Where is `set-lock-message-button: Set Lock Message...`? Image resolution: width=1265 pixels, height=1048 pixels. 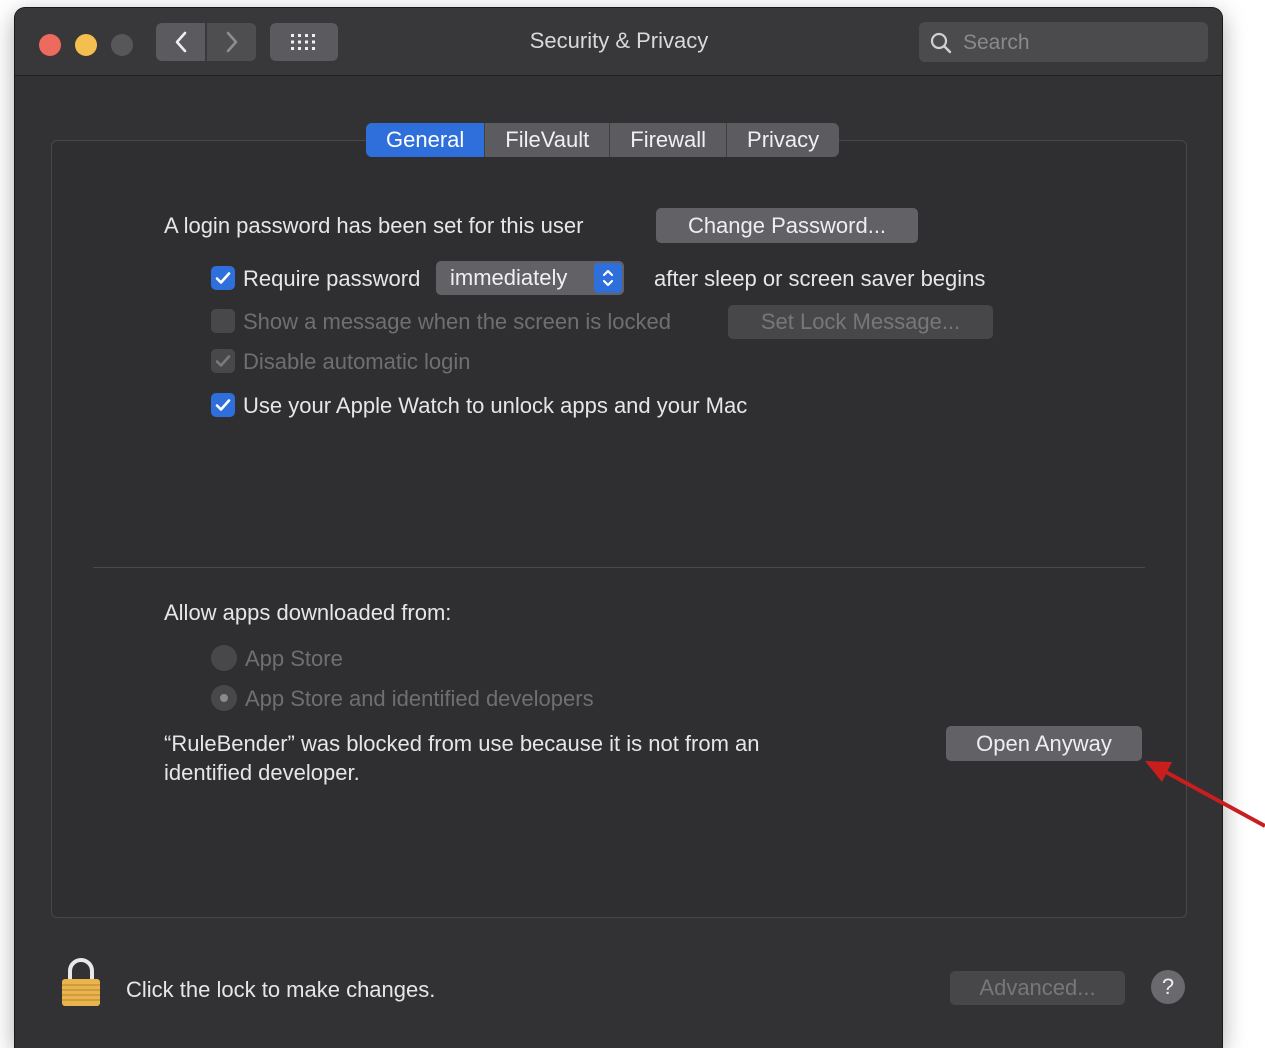
set-lock-message-button: Set Lock Message... is located at coordinates (860, 322).